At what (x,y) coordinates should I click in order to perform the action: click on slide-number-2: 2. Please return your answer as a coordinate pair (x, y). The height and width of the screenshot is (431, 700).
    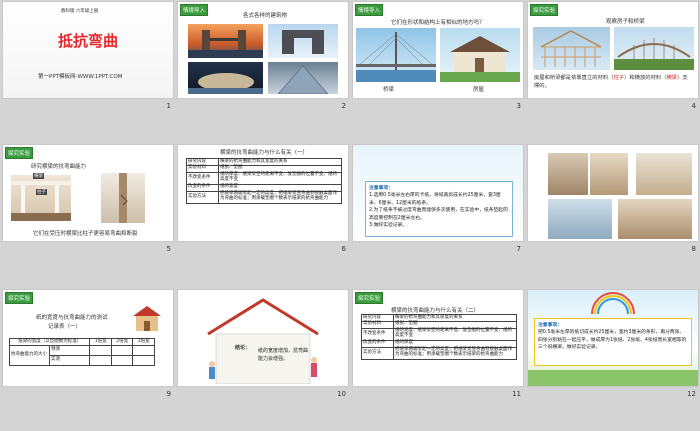
    Looking at the image, I should click on (343, 106).